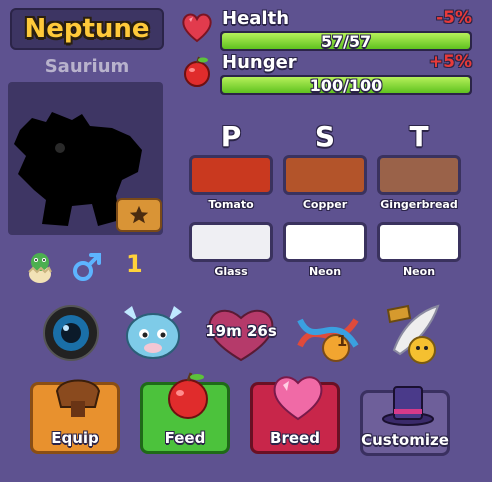  What do you see at coordinates (325, 204) in the screenshot?
I see `color-name-secondary: Copper` at bounding box center [325, 204].